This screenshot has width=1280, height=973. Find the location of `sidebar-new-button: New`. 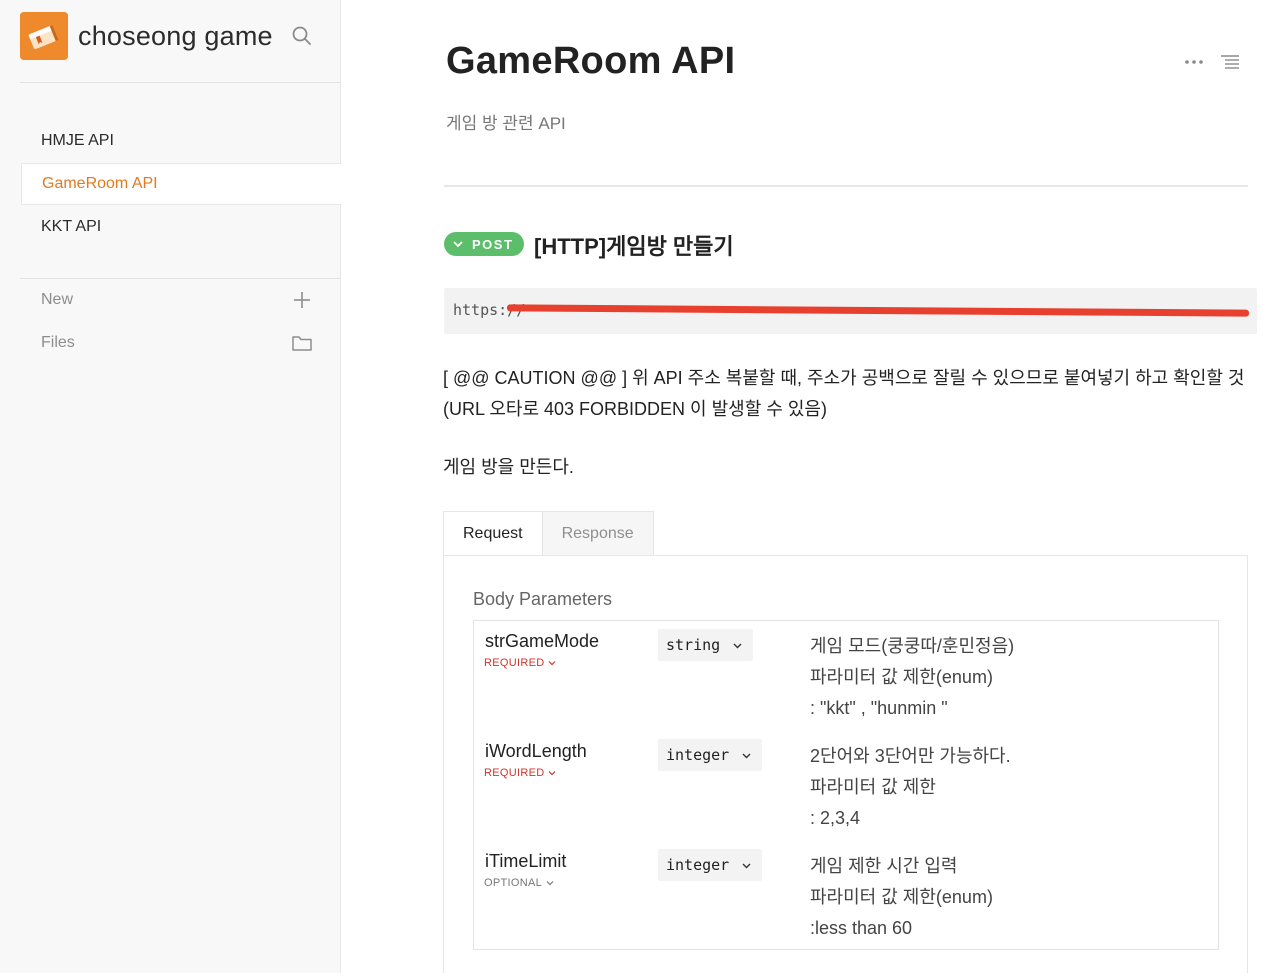

sidebar-new-button: New is located at coordinates (171, 300).